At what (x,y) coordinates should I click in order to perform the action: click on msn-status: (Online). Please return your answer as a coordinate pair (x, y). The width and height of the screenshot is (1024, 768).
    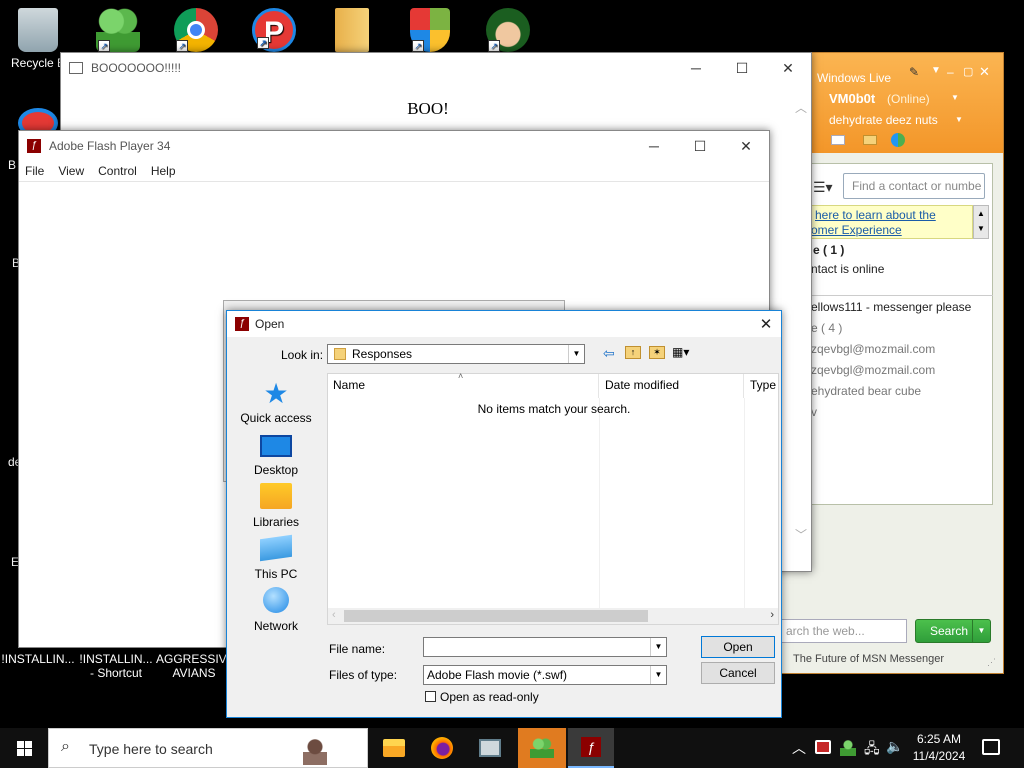
    Looking at the image, I should click on (908, 99).